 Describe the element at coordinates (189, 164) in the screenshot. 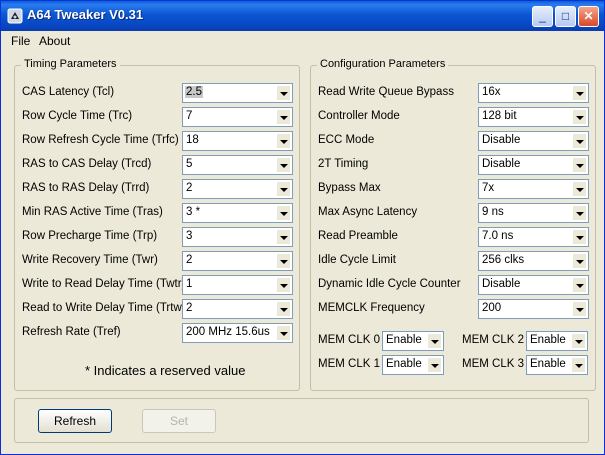

I see `timing-row-3-value: 5` at that location.